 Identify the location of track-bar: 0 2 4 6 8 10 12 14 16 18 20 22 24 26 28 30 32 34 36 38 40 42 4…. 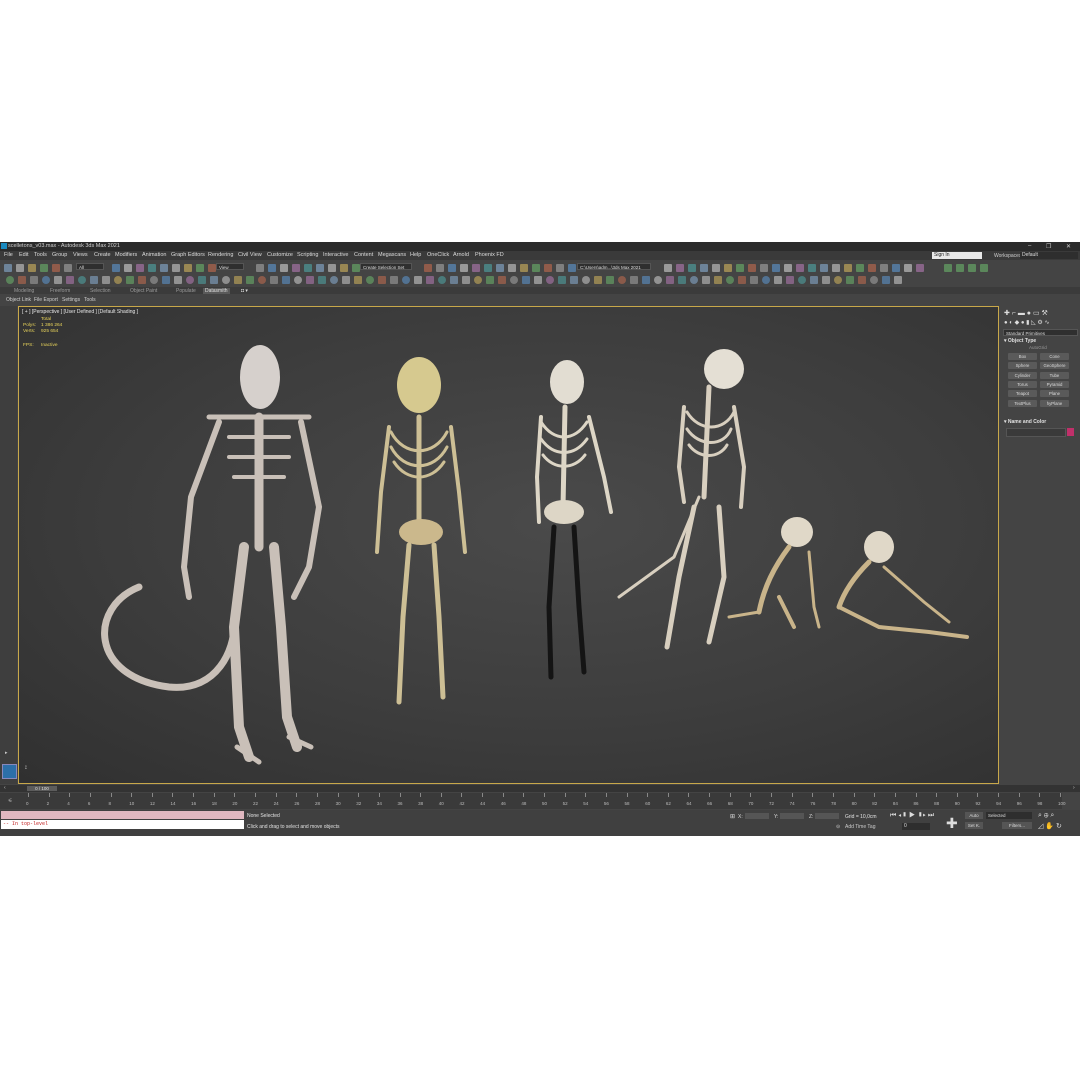
(544, 801).